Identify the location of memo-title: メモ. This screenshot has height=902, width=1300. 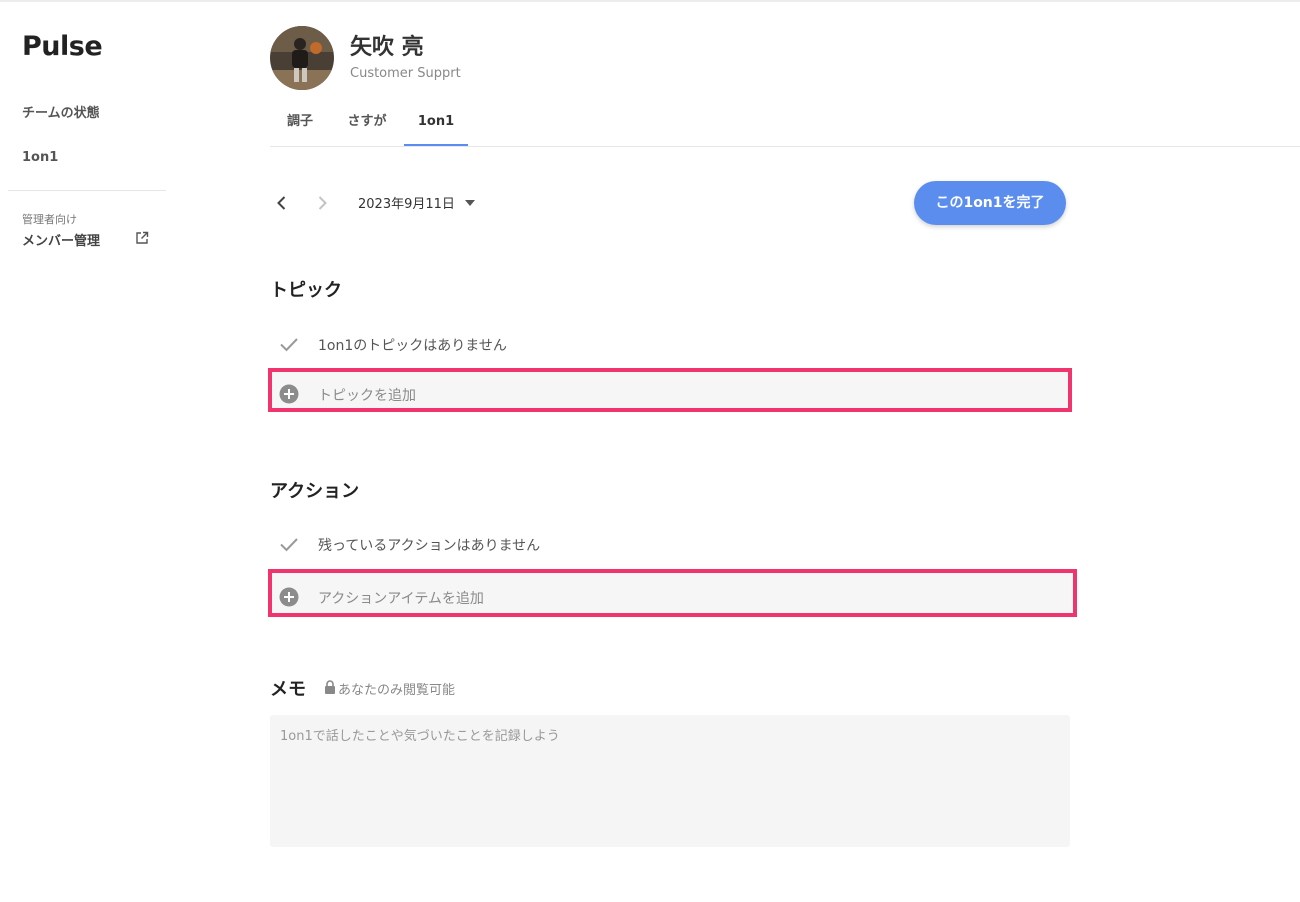
(288, 689).